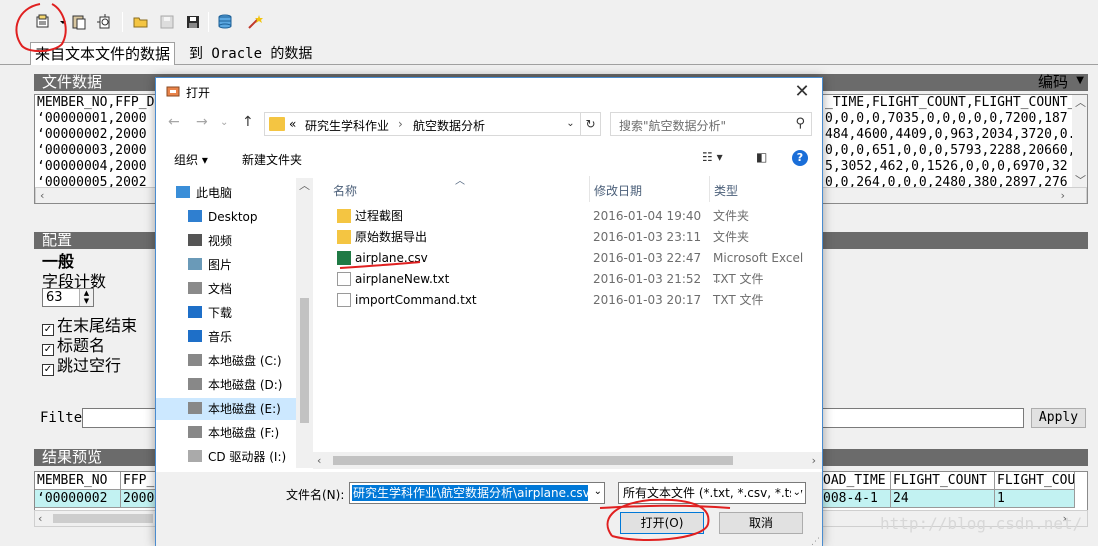 The width and height of the screenshot is (1098, 546). I want to click on breadcrumb-overflow: «, so click(292, 124).